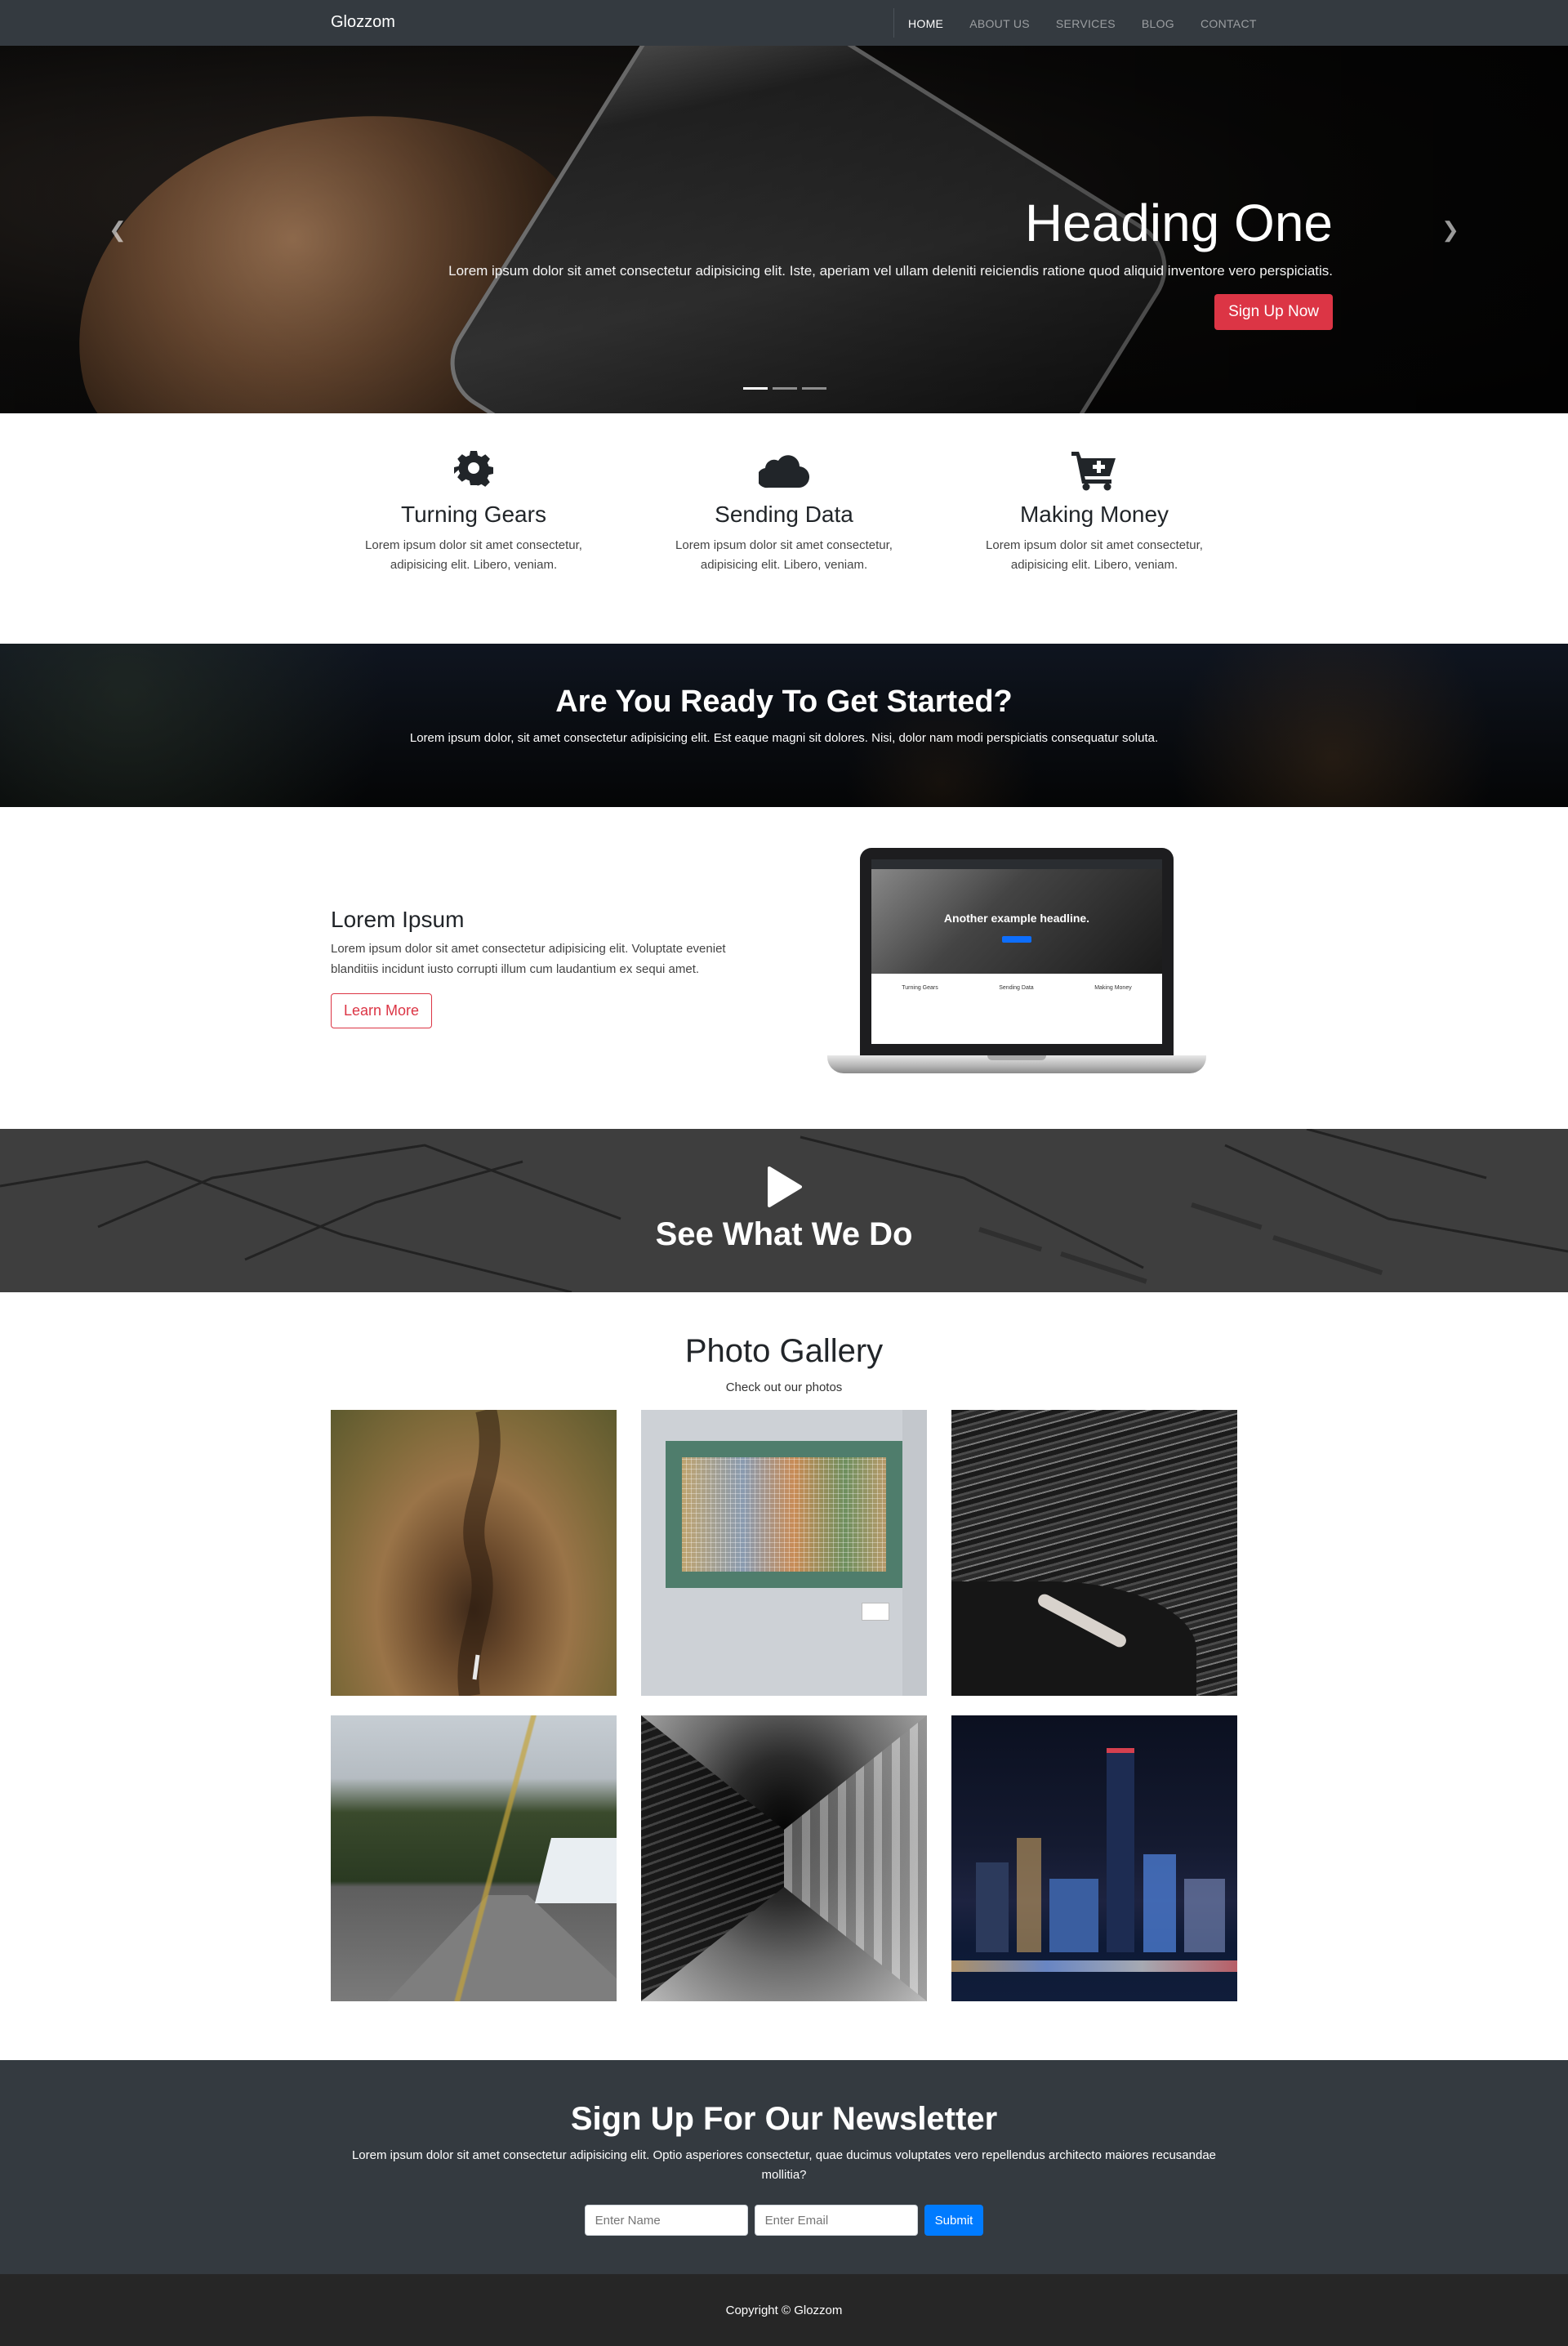 This screenshot has width=1568, height=2346. Describe the element at coordinates (1228, 23) in the screenshot. I see `nav-contact: CONTACT` at that location.